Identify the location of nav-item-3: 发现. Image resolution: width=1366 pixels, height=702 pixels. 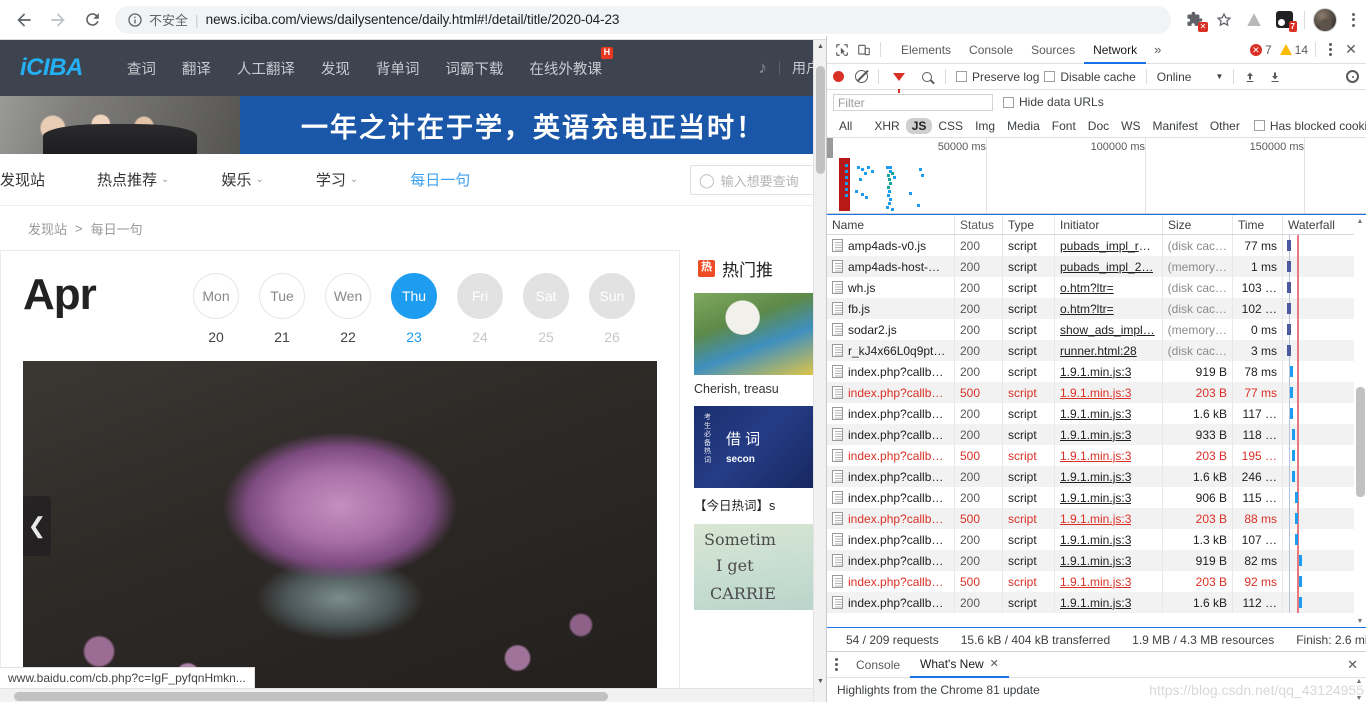
(335, 68).